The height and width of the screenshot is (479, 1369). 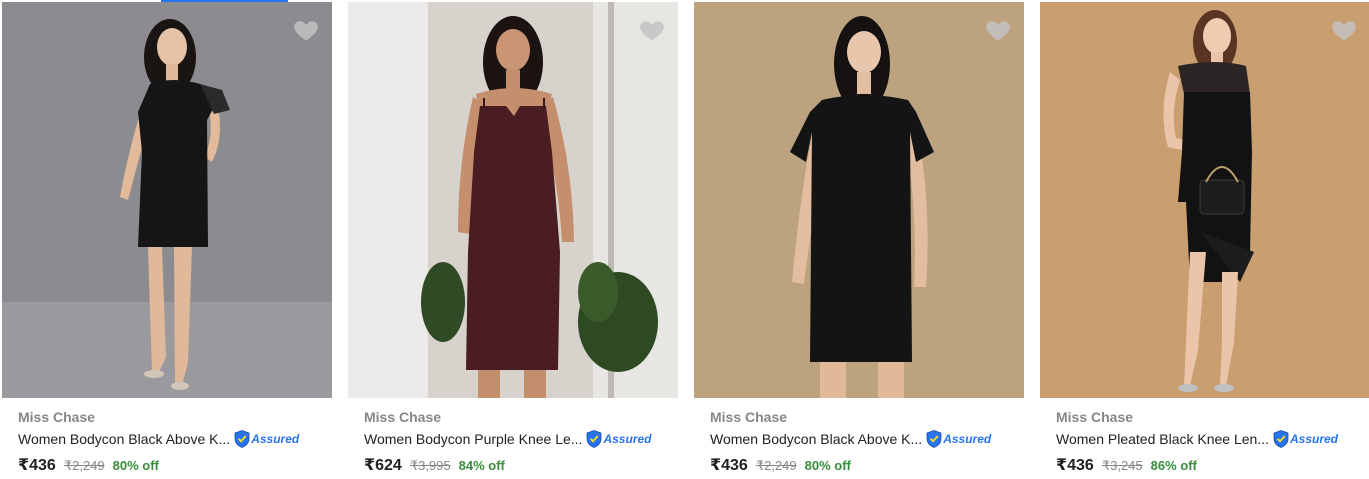 I want to click on product-title-row: Women Bodycon Purple Knee Le... Assured, so click(x=507, y=439).